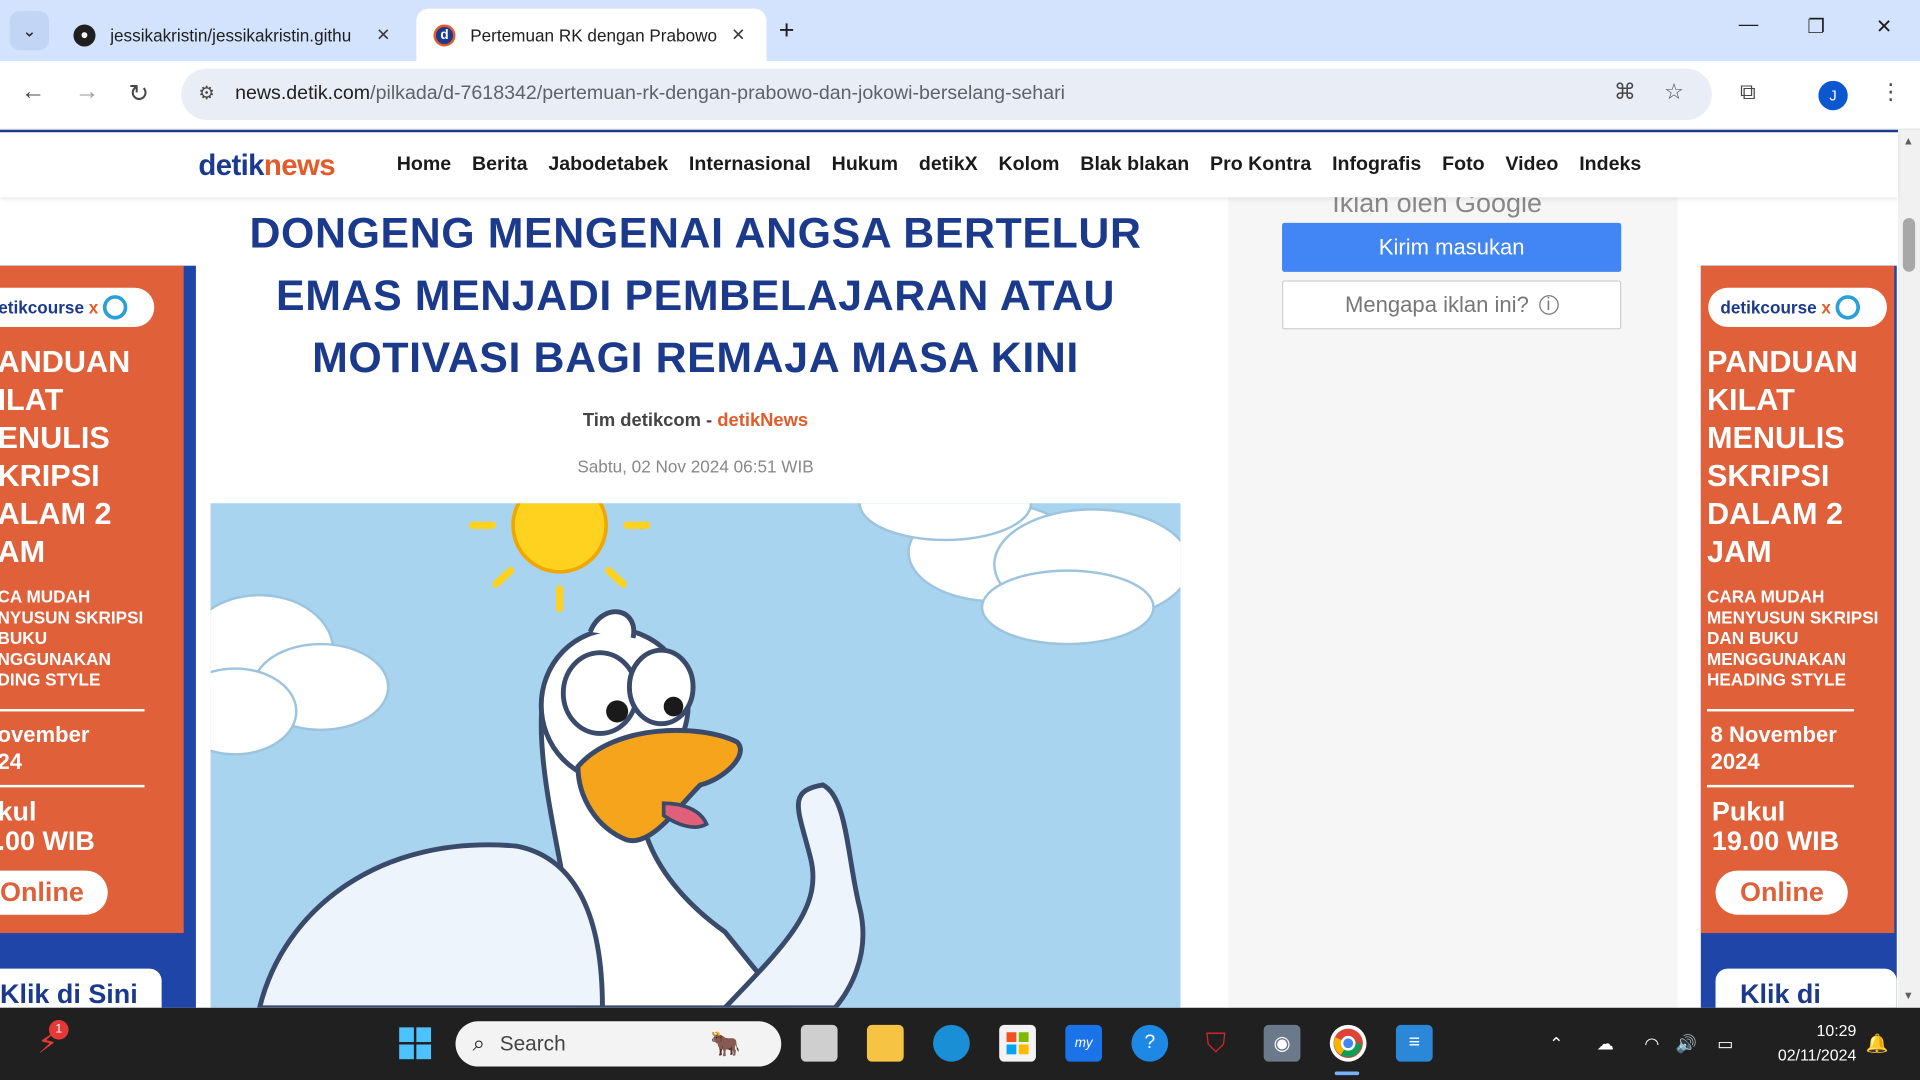 This screenshot has width=1920, height=1080. Describe the element at coordinates (1891, 93) in the screenshot. I see `menu-kebab-icon: ⋮` at that location.